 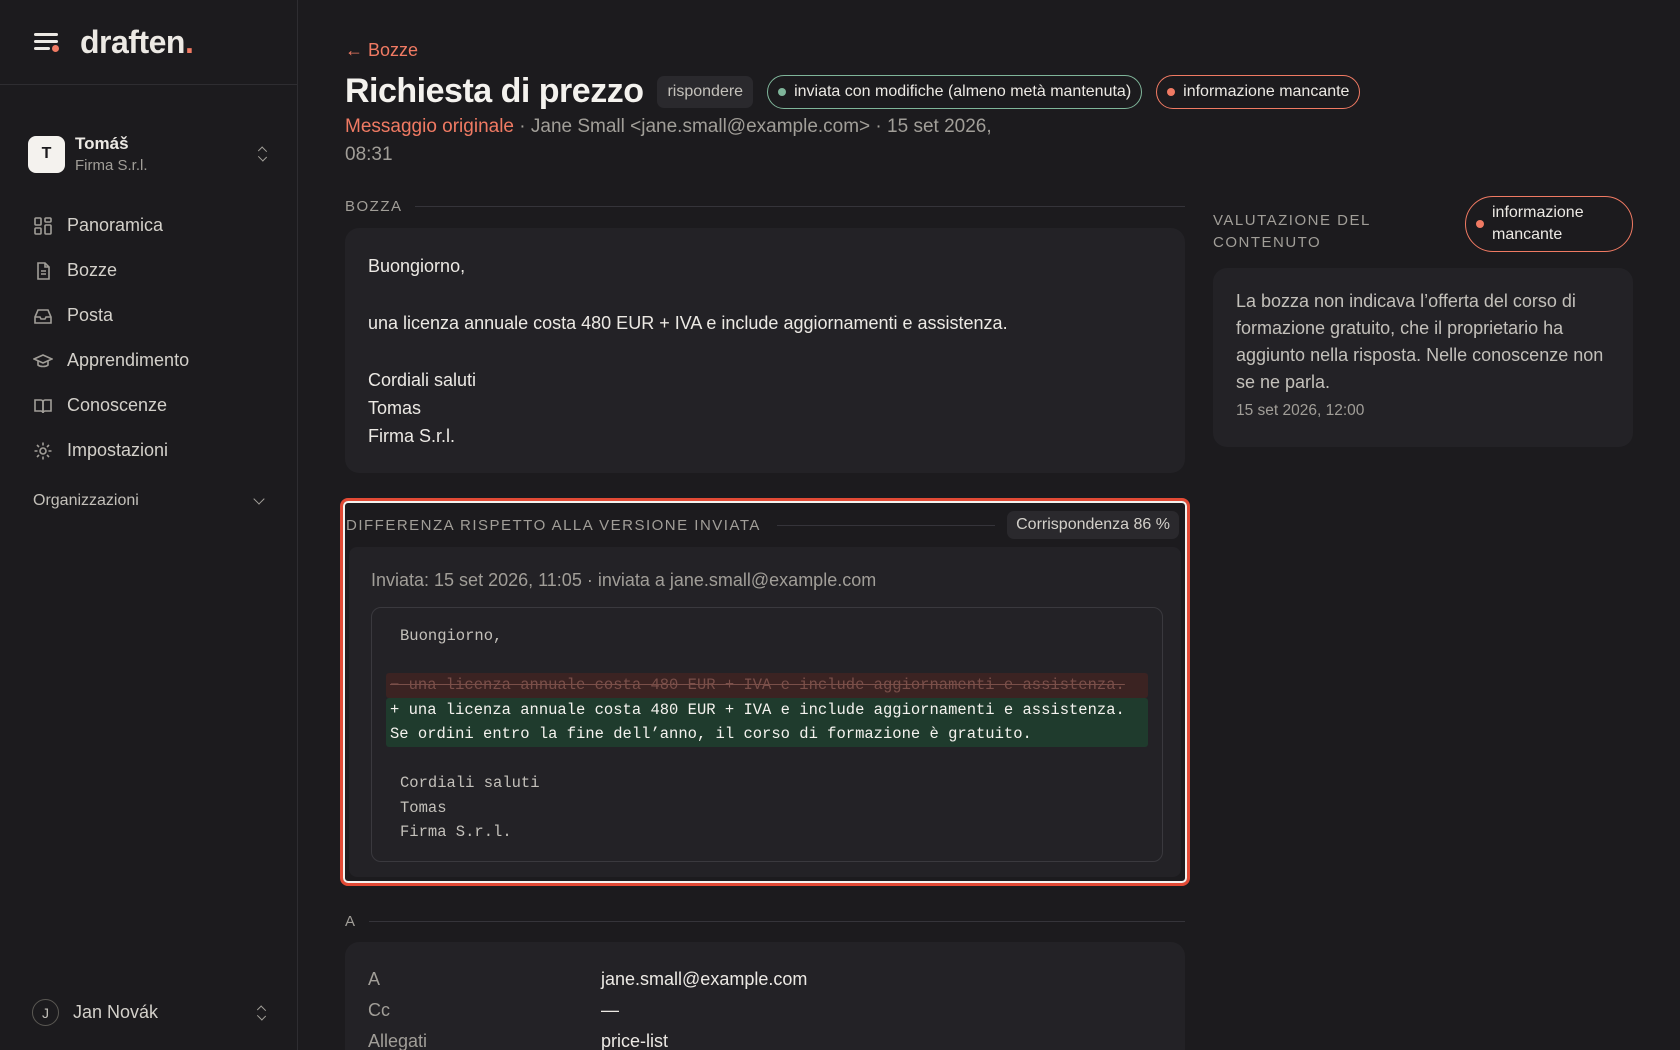 I want to click on draft-closing: Cordiali saluti, so click(x=422, y=380).